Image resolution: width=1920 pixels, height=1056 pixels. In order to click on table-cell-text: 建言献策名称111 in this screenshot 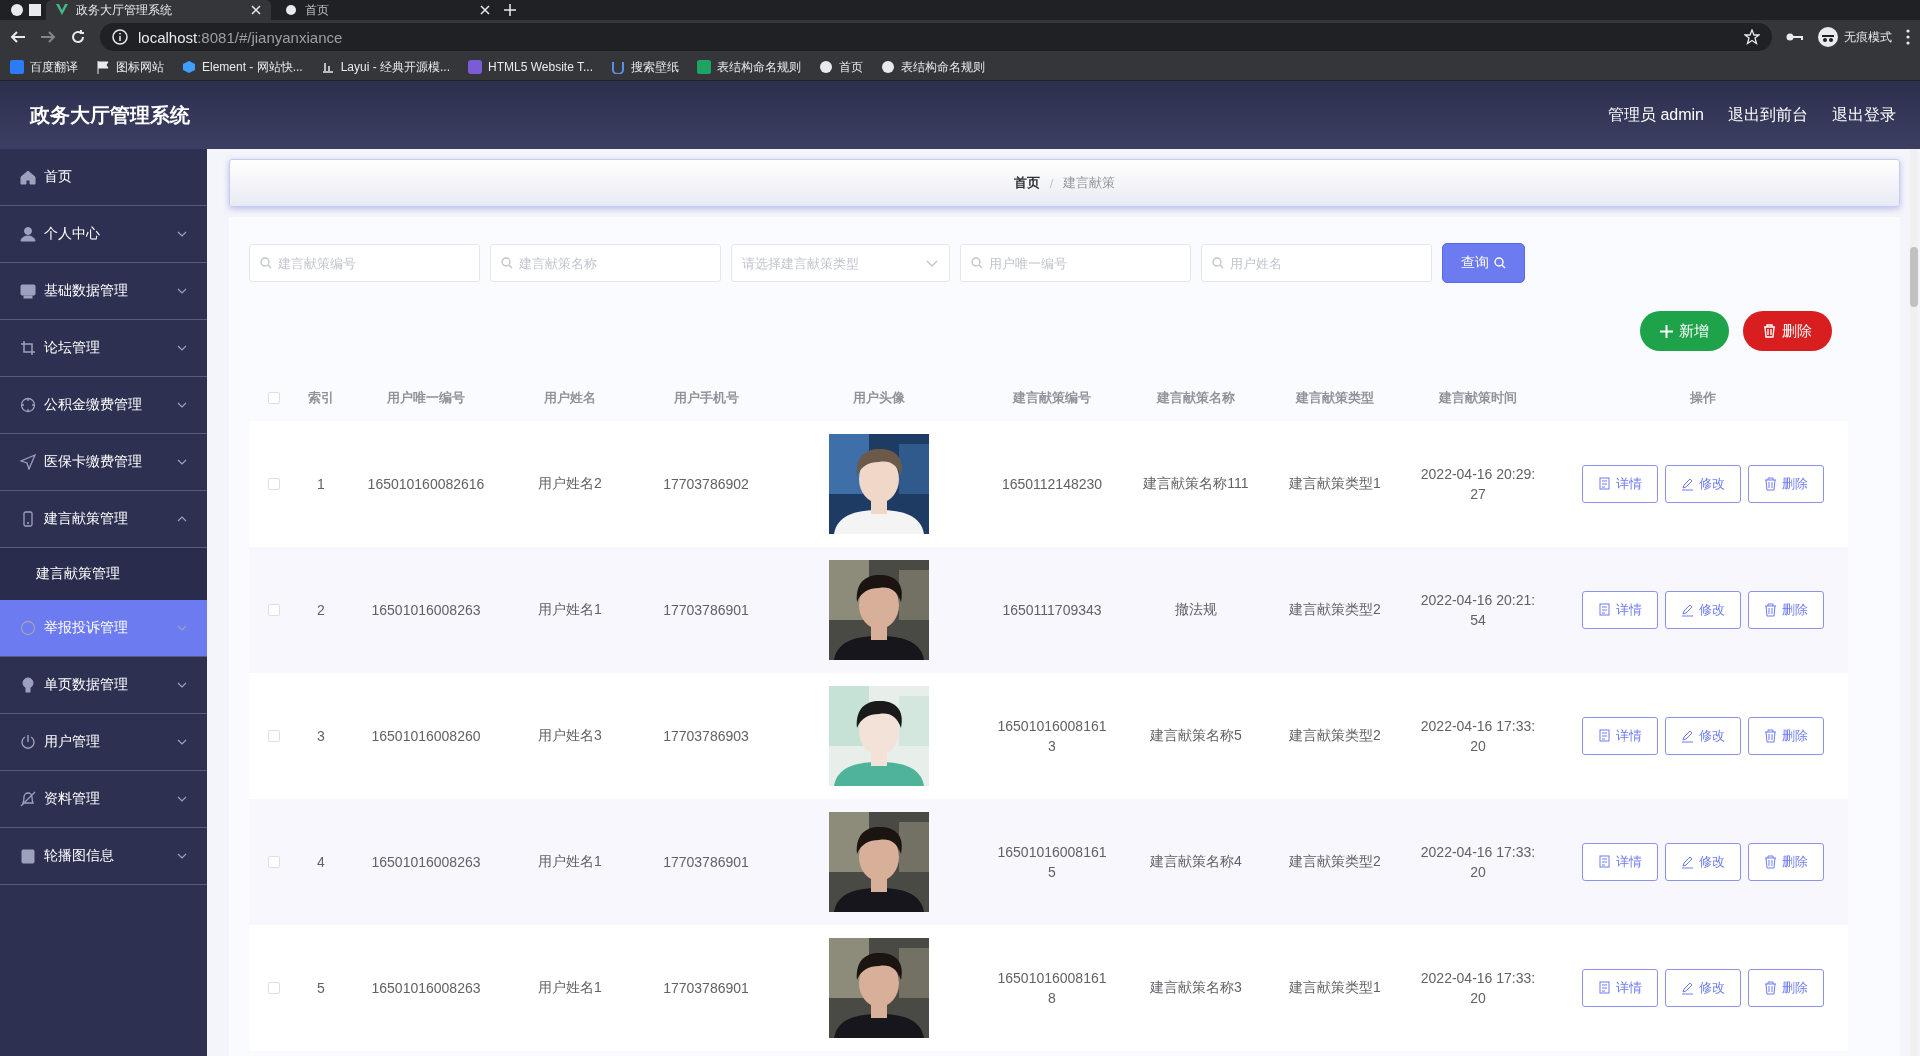, I will do `click(1196, 484)`.